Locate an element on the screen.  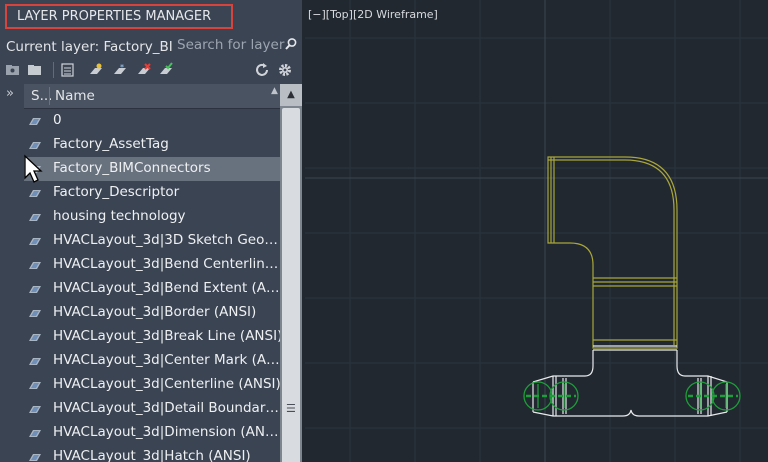
layer-row: Factory_AssetTag is located at coordinates (152, 145).